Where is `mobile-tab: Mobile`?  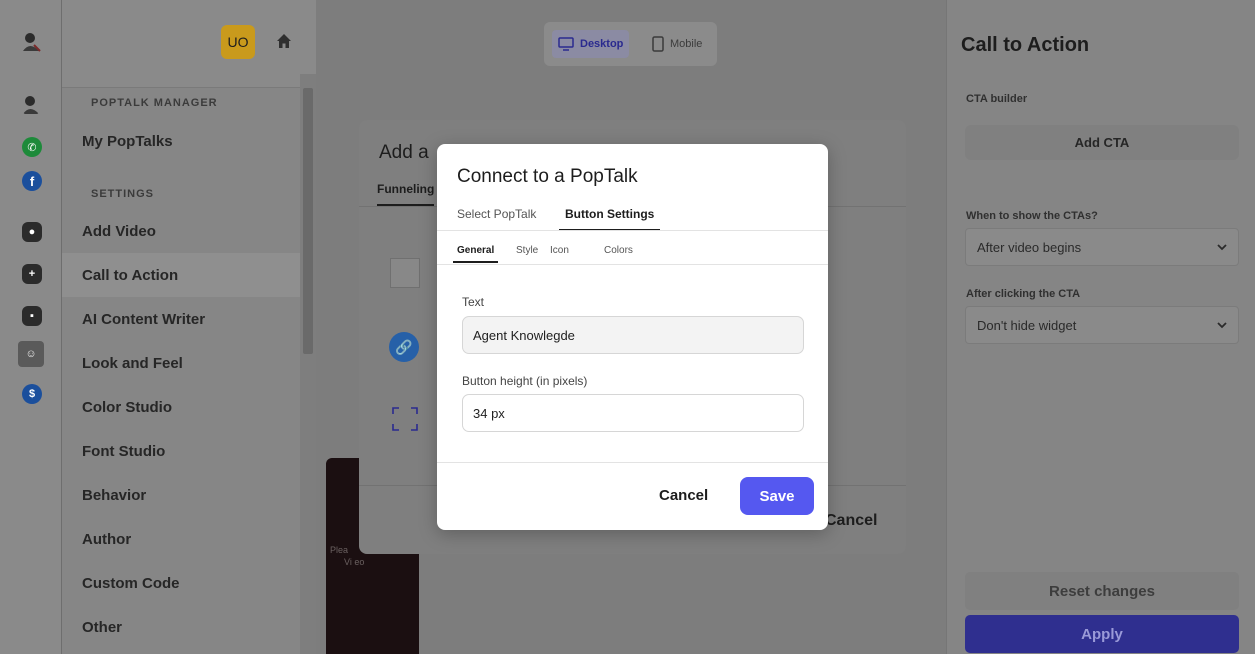
mobile-tab: Mobile is located at coordinates (677, 44).